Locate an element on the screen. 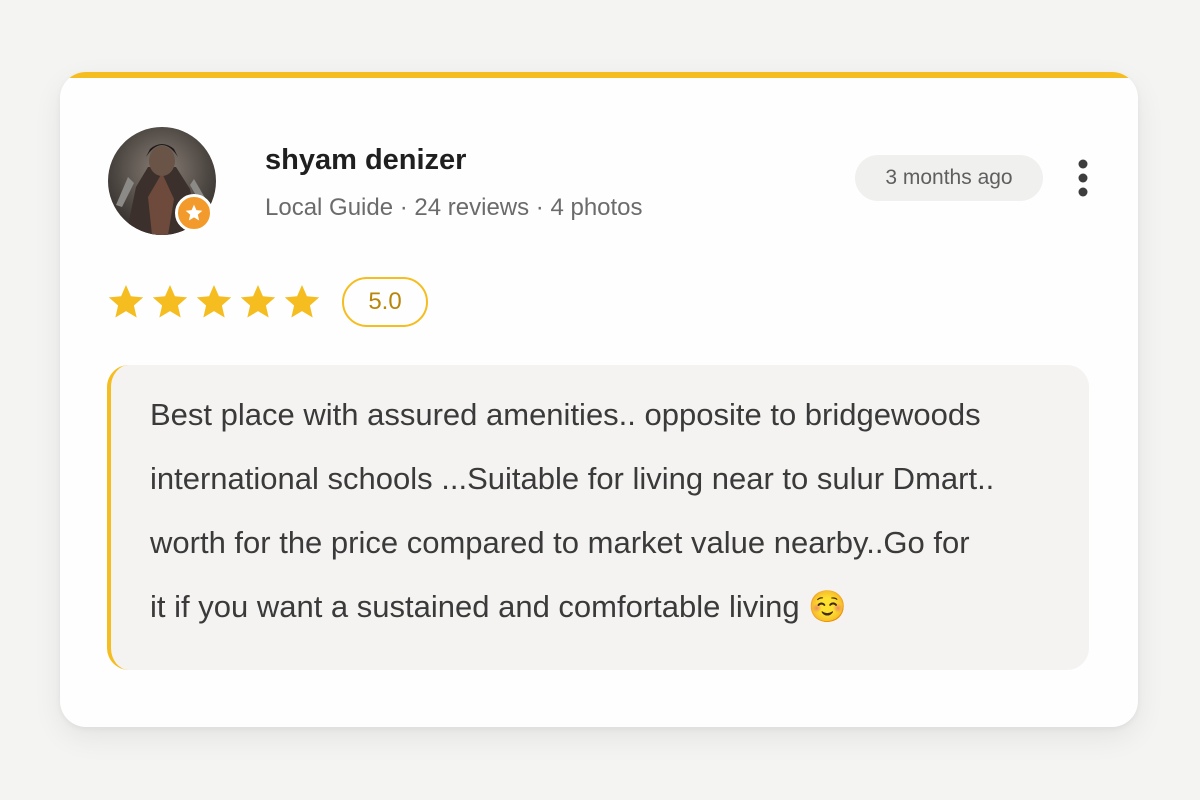 The image size is (1200, 800). author-name: shyam denizer is located at coordinates (365, 160).